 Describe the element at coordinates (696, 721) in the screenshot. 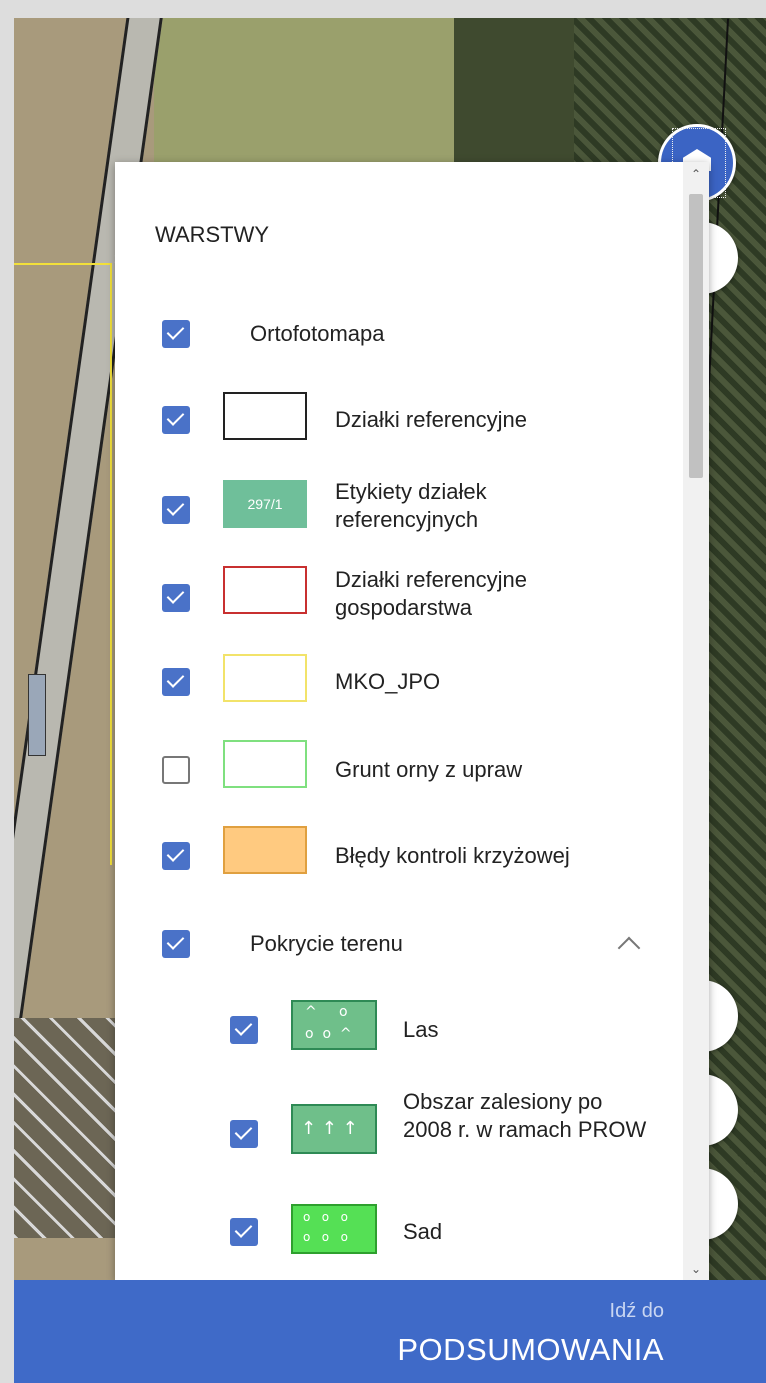

I see `scrollbar: ⌃ ⌄` at that location.